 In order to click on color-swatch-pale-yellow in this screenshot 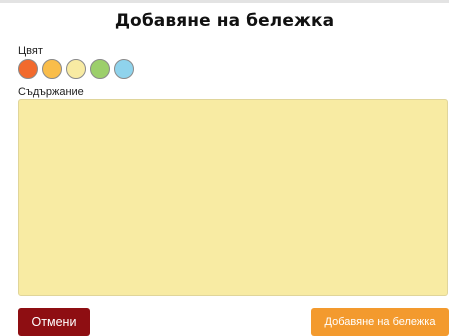, I will do `click(76, 69)`.